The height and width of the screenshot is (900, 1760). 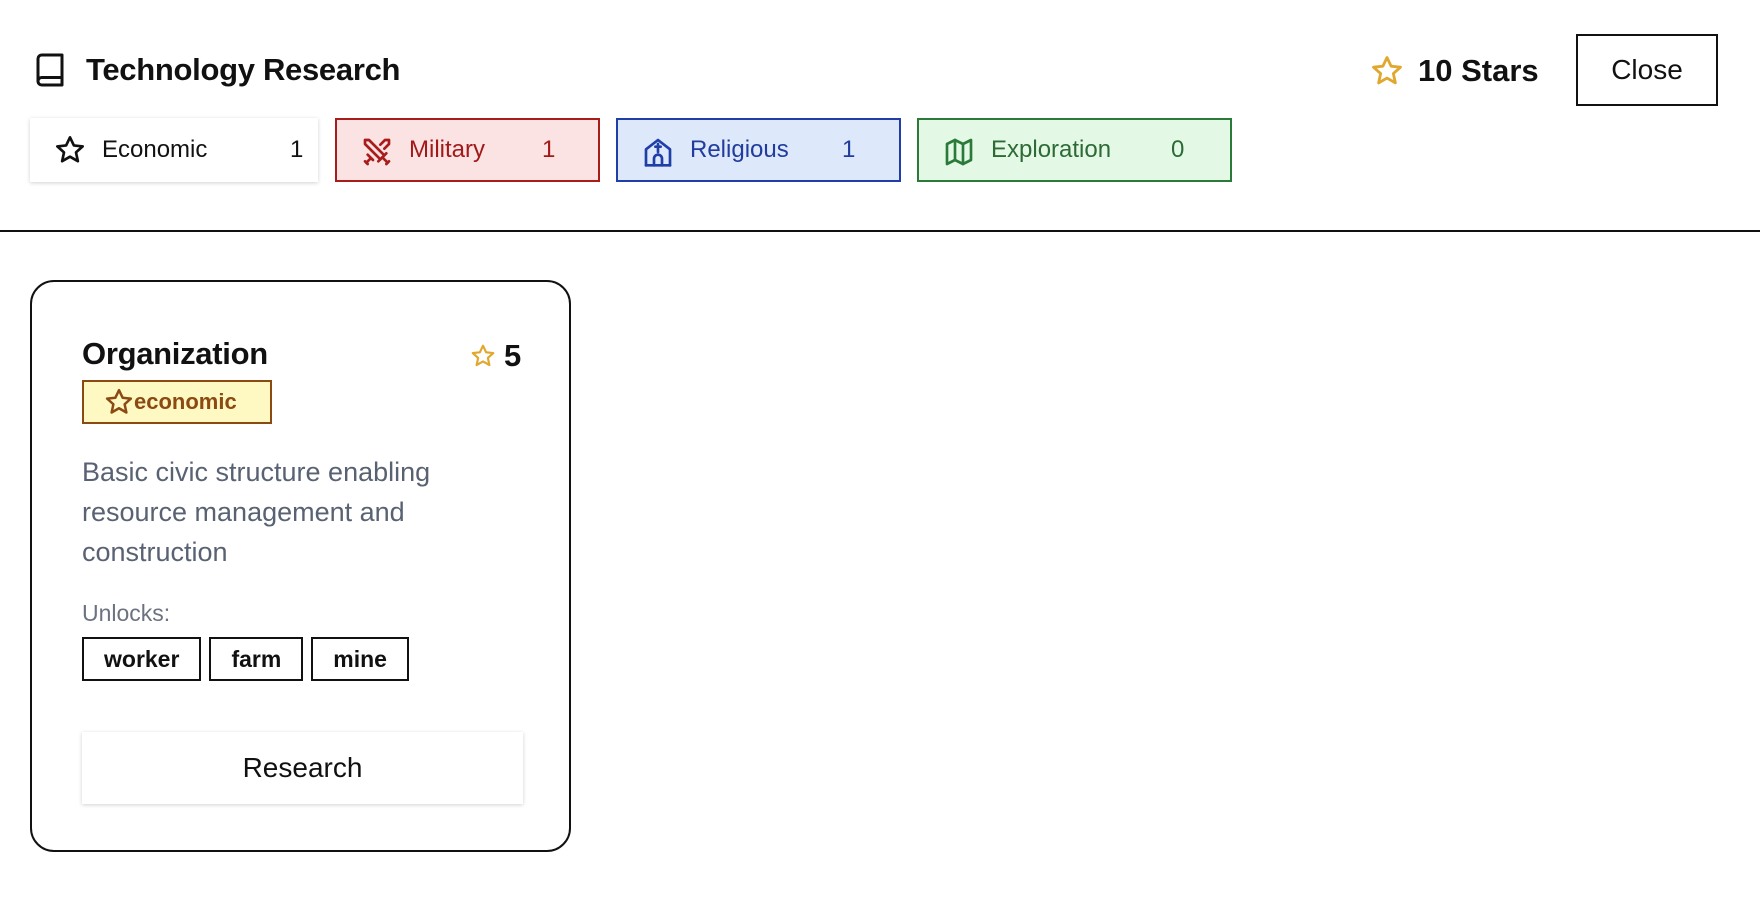 I want to click on category-tab-religious: Religious 1, so click(x=758, y=150).